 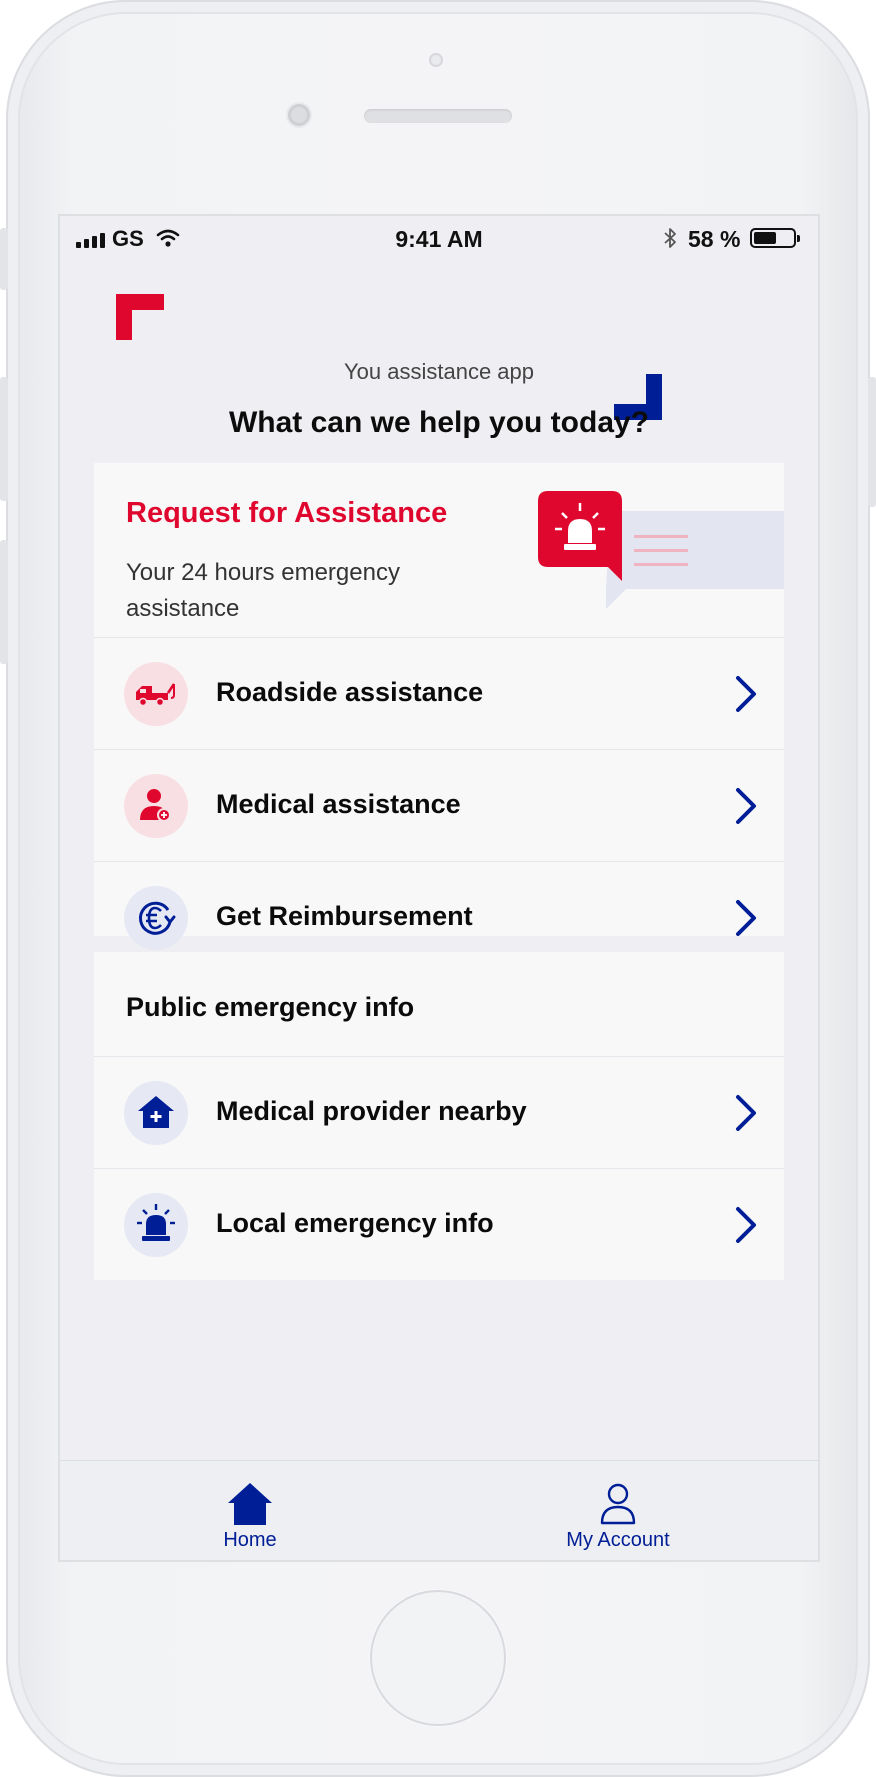 What do you see at coordinates (714, 239) in the screenshot?
I see `battery-percentage: 58 %` at bounding box center [714, 239].